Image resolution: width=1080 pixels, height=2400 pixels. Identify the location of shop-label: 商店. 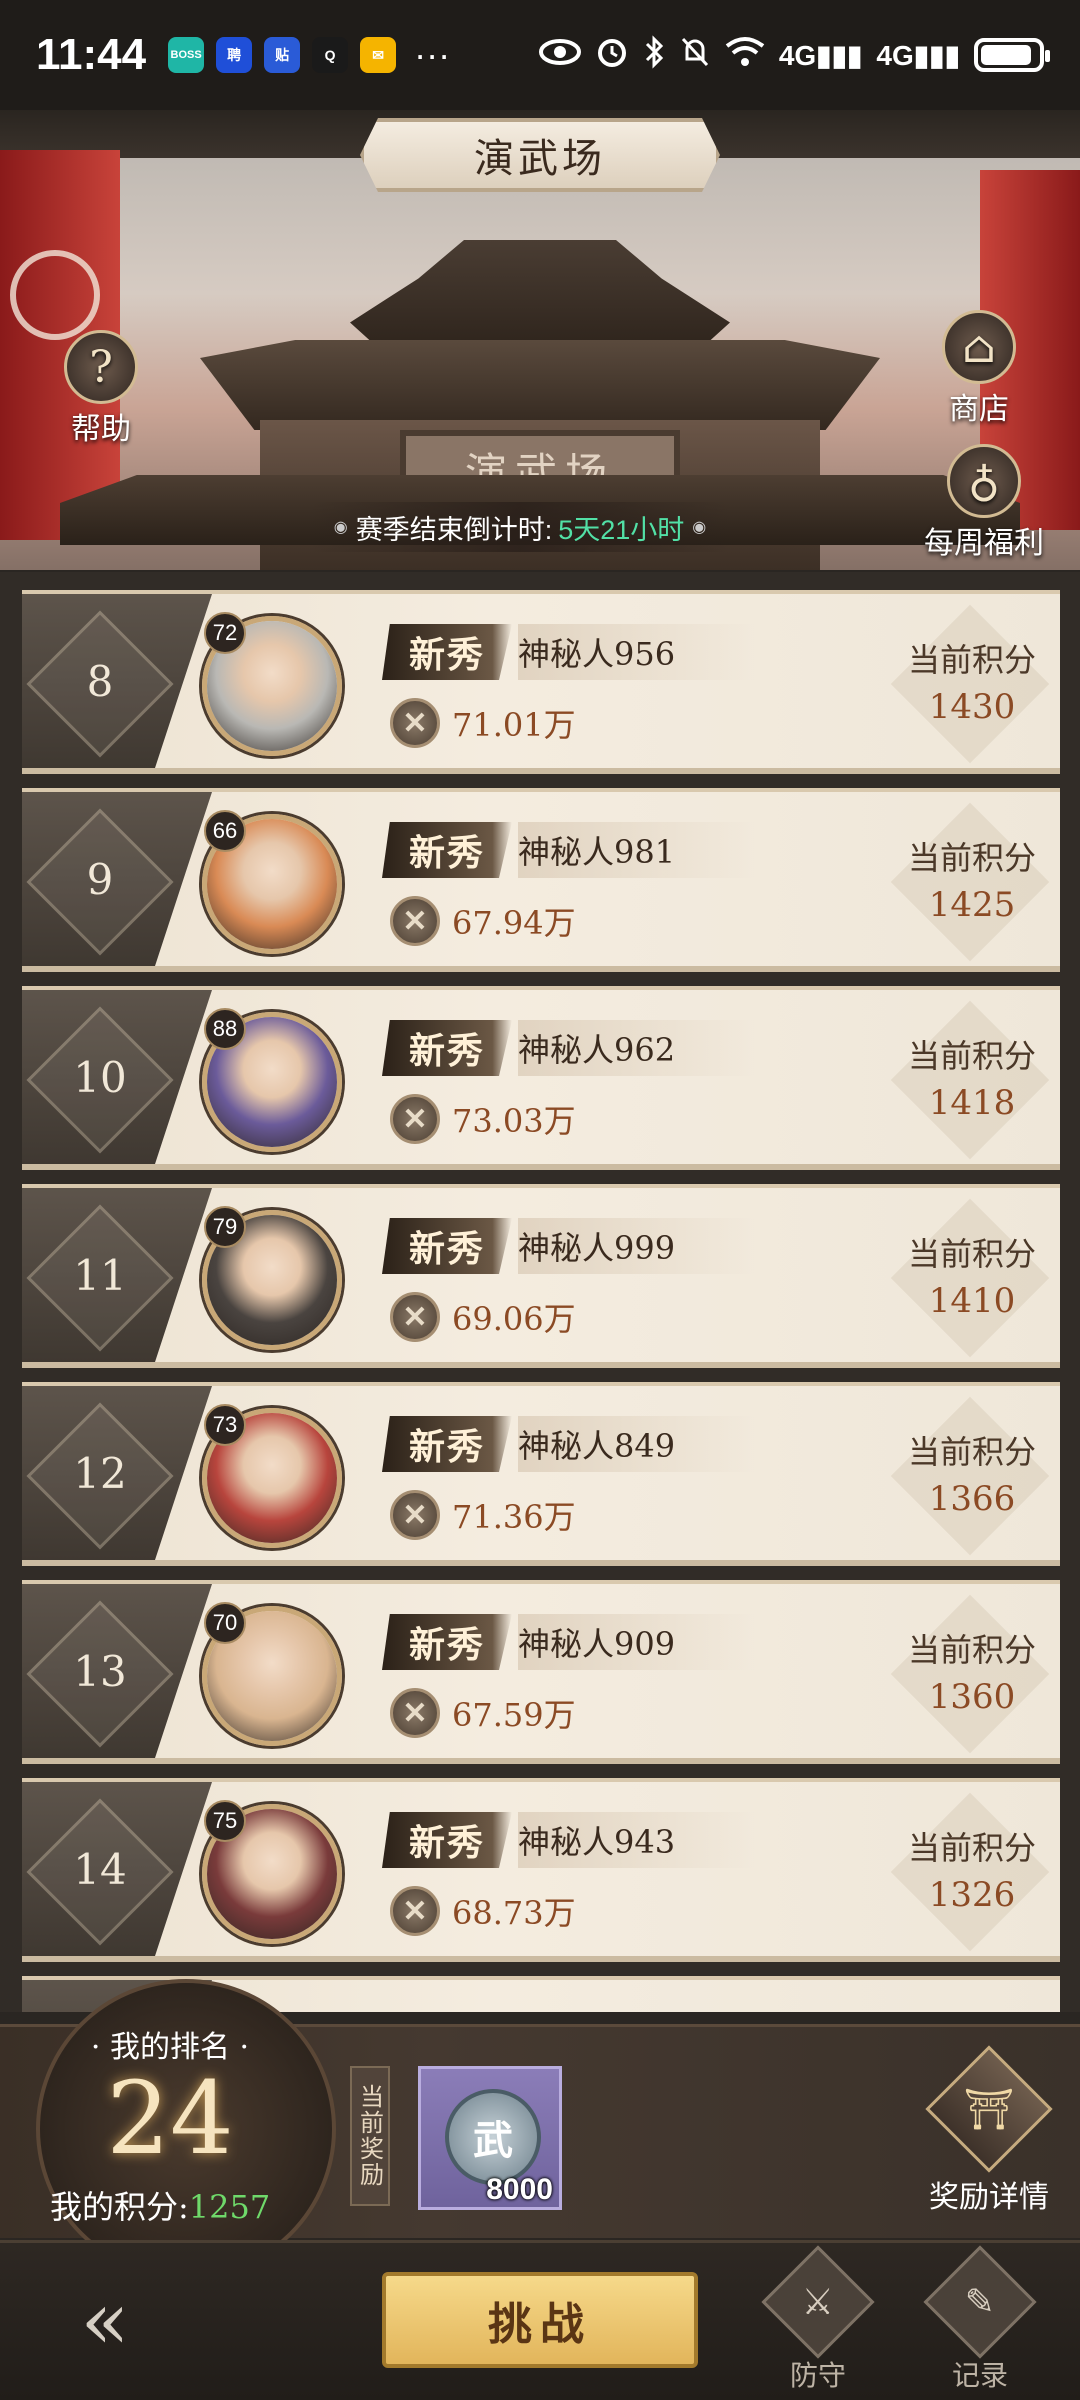
(979, 409).